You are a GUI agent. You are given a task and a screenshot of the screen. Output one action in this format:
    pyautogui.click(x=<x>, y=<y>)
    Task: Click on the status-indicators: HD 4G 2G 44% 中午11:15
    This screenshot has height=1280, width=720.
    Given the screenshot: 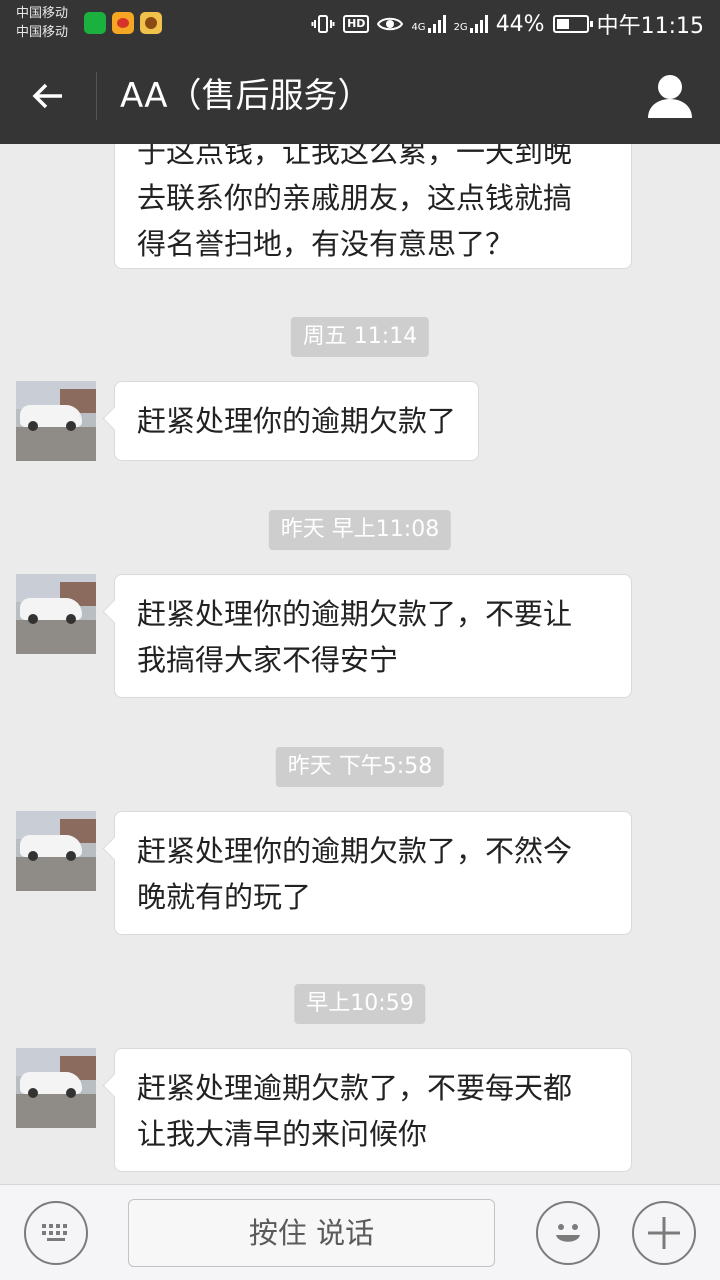 What is the action you would take?
    pyautogui.click(x=507, y=24)
    